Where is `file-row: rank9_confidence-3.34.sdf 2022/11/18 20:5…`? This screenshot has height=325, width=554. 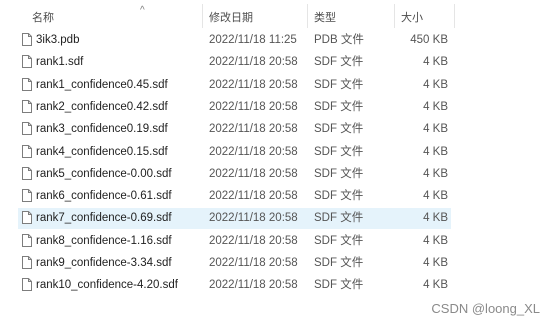 file-row: rank9_confidence-3.34.sdf 2022/11/18 20:5… is located at coordinates (234, 263).